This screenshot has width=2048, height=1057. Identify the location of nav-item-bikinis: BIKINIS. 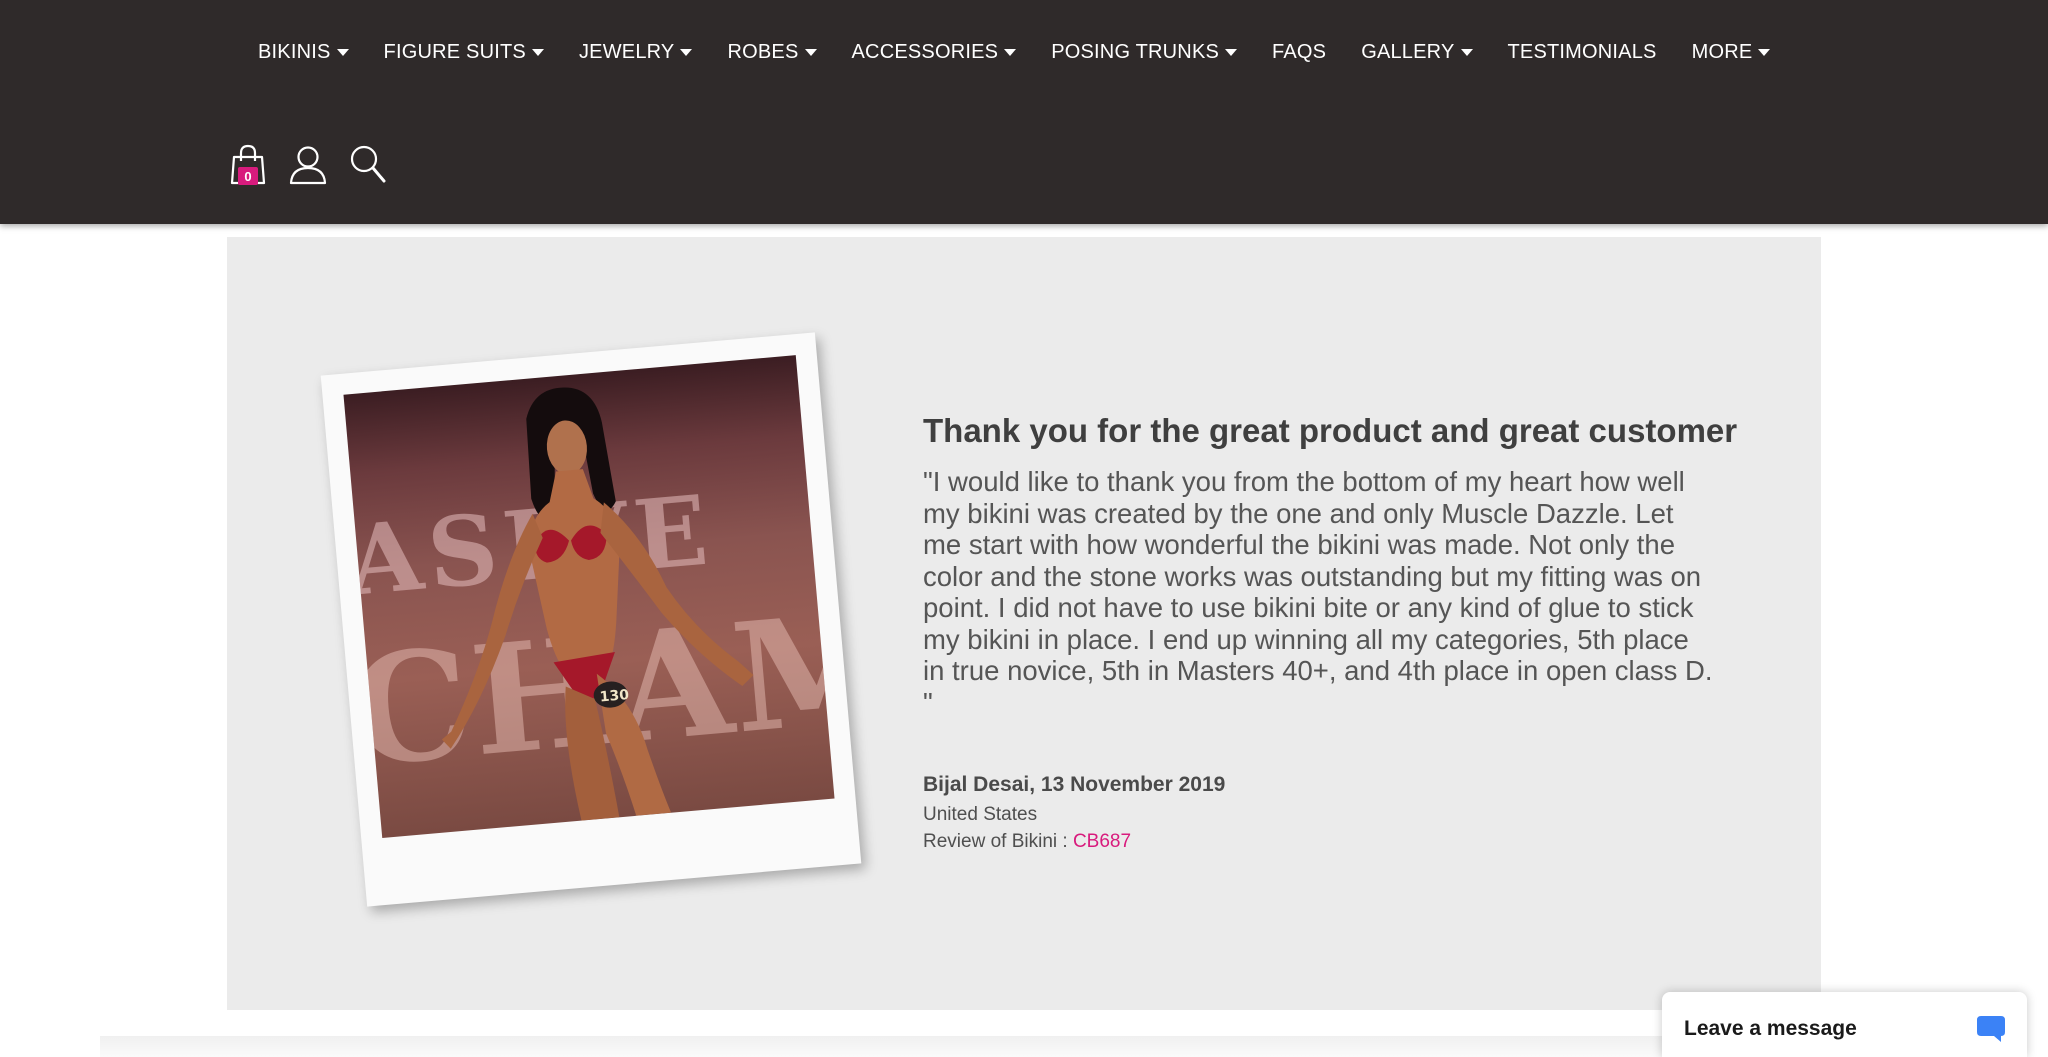
(303, 52).